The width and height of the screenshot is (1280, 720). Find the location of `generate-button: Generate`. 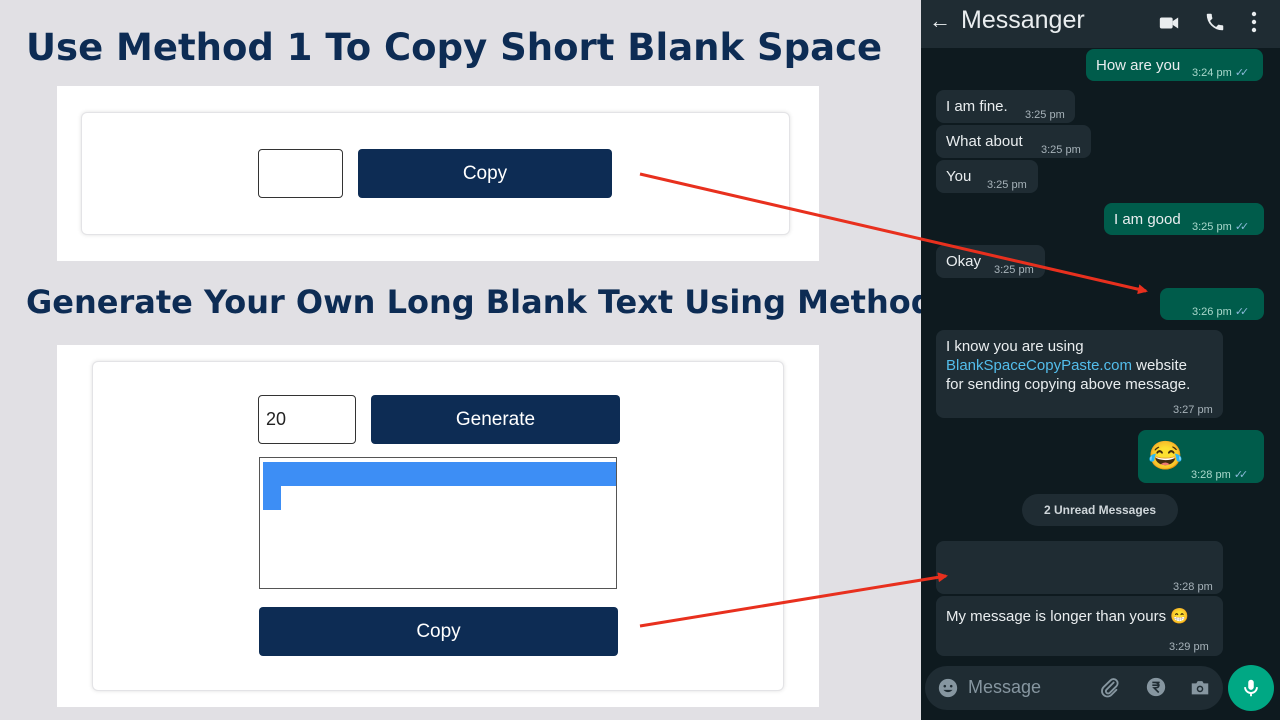

generate-button: Generate is located at coordinates (495, 419).